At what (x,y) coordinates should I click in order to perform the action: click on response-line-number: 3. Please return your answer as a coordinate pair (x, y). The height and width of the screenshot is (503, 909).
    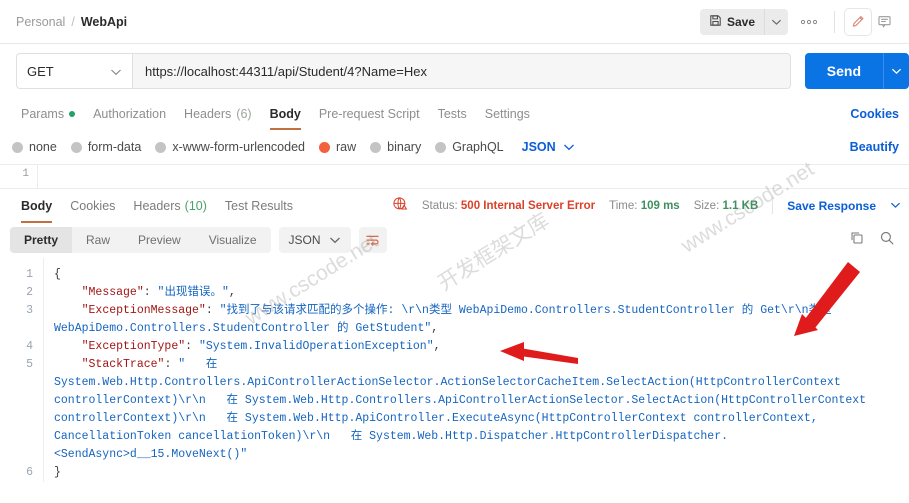
    Looking at the image, I should click on (29, 310).